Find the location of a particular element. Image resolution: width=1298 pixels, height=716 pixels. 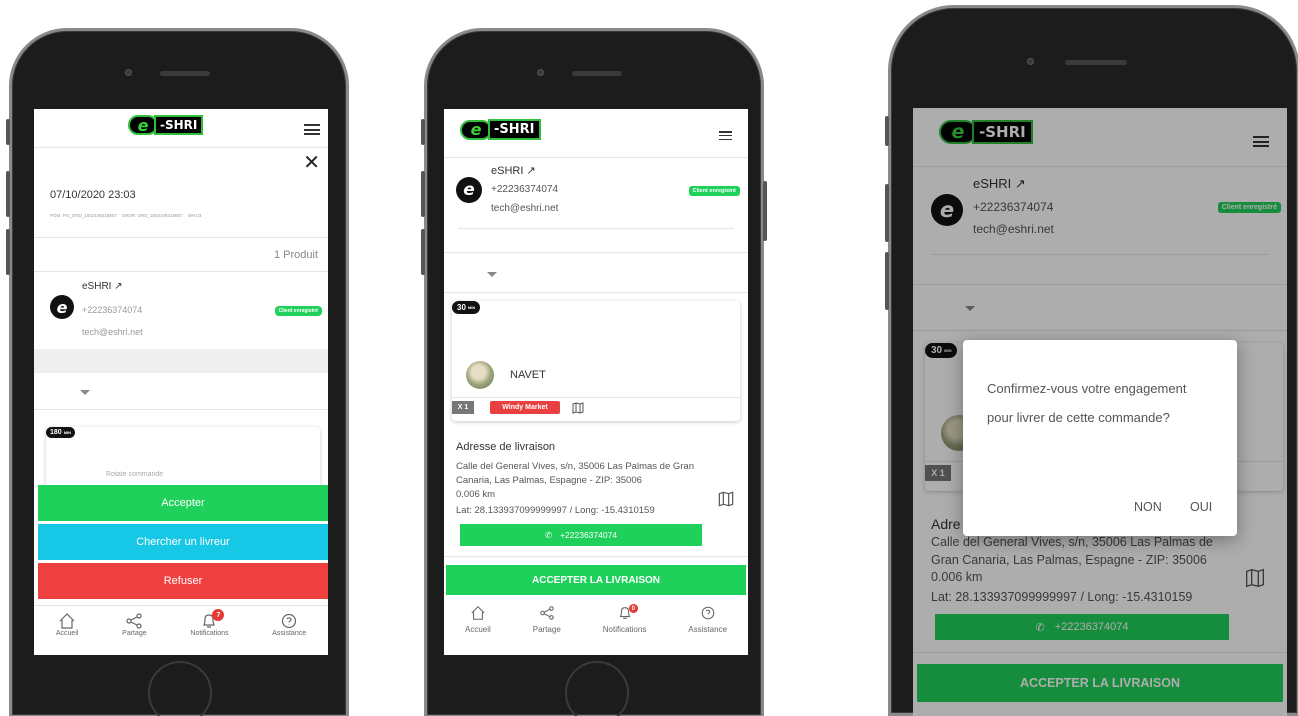

delivery-distance: 0.006 km is located at coordinates (478, 494).